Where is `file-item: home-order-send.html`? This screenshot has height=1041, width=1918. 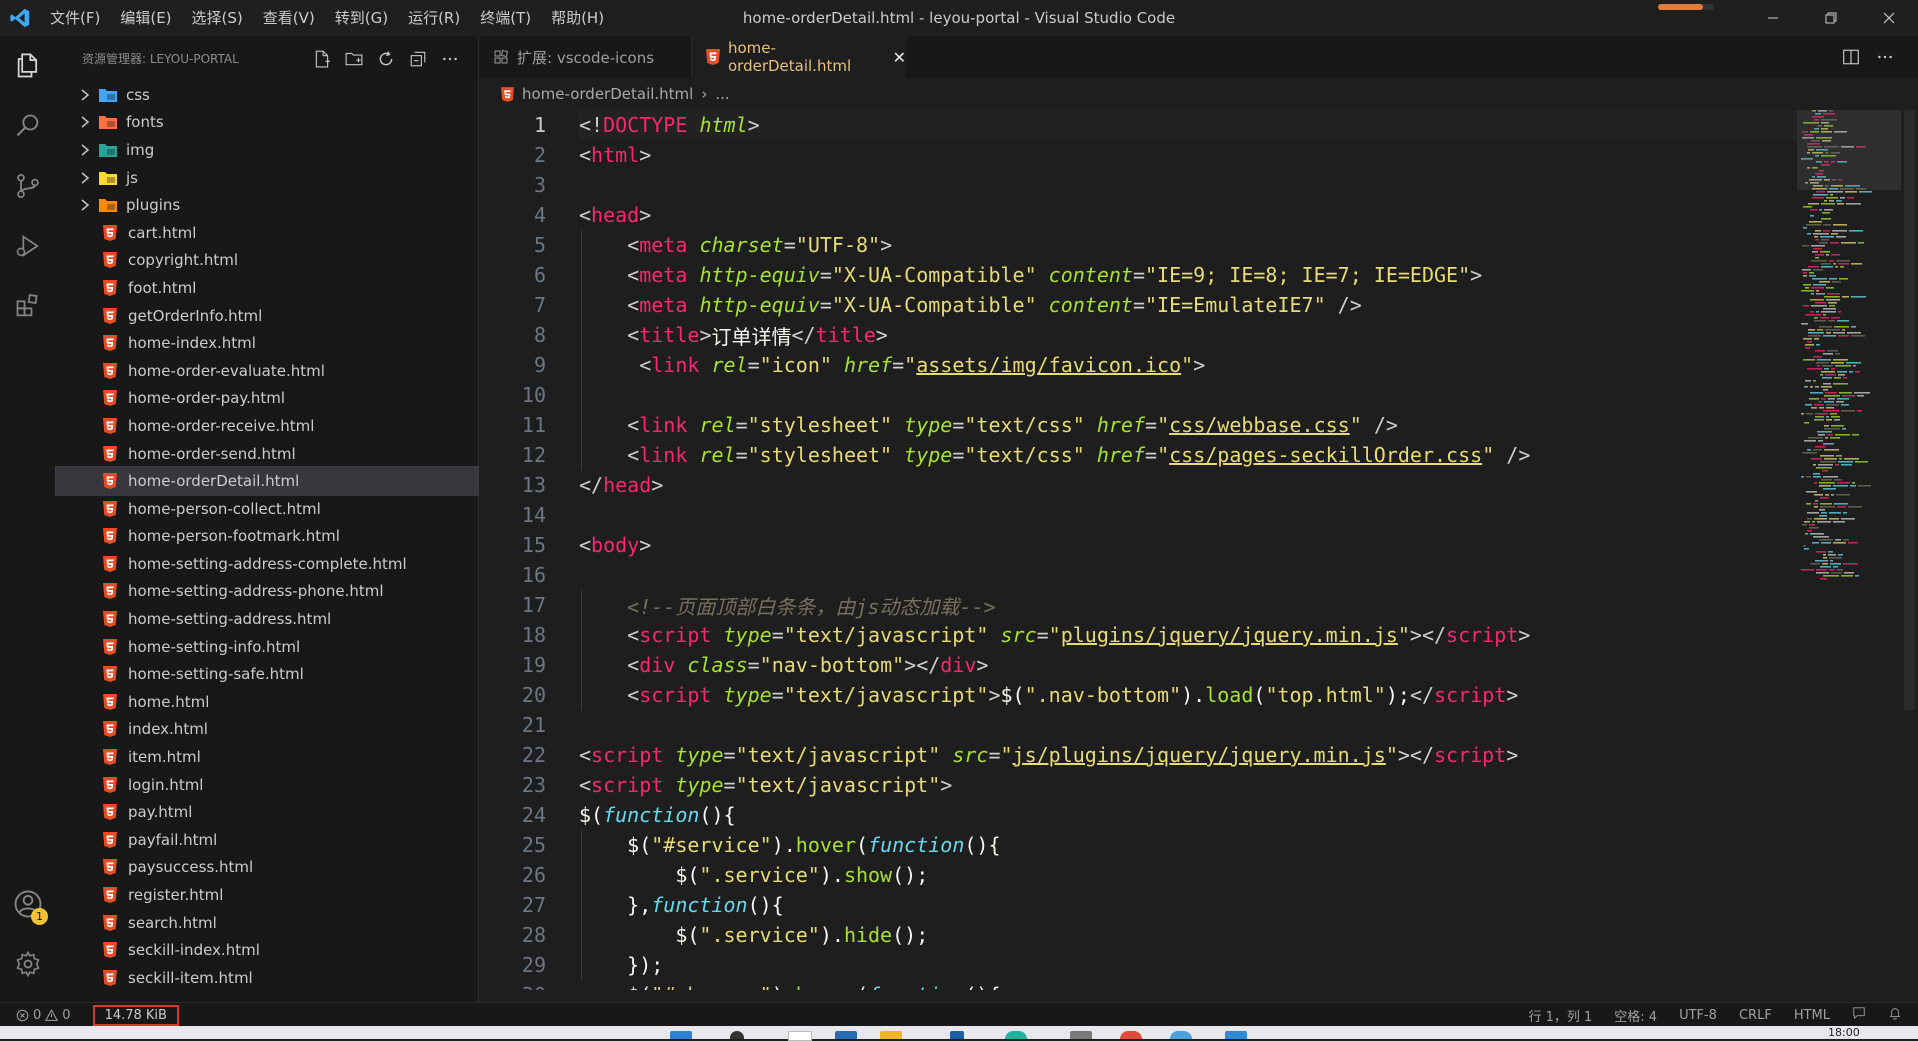 file-item: home-order-send.html is located at coordinates (267, 454).